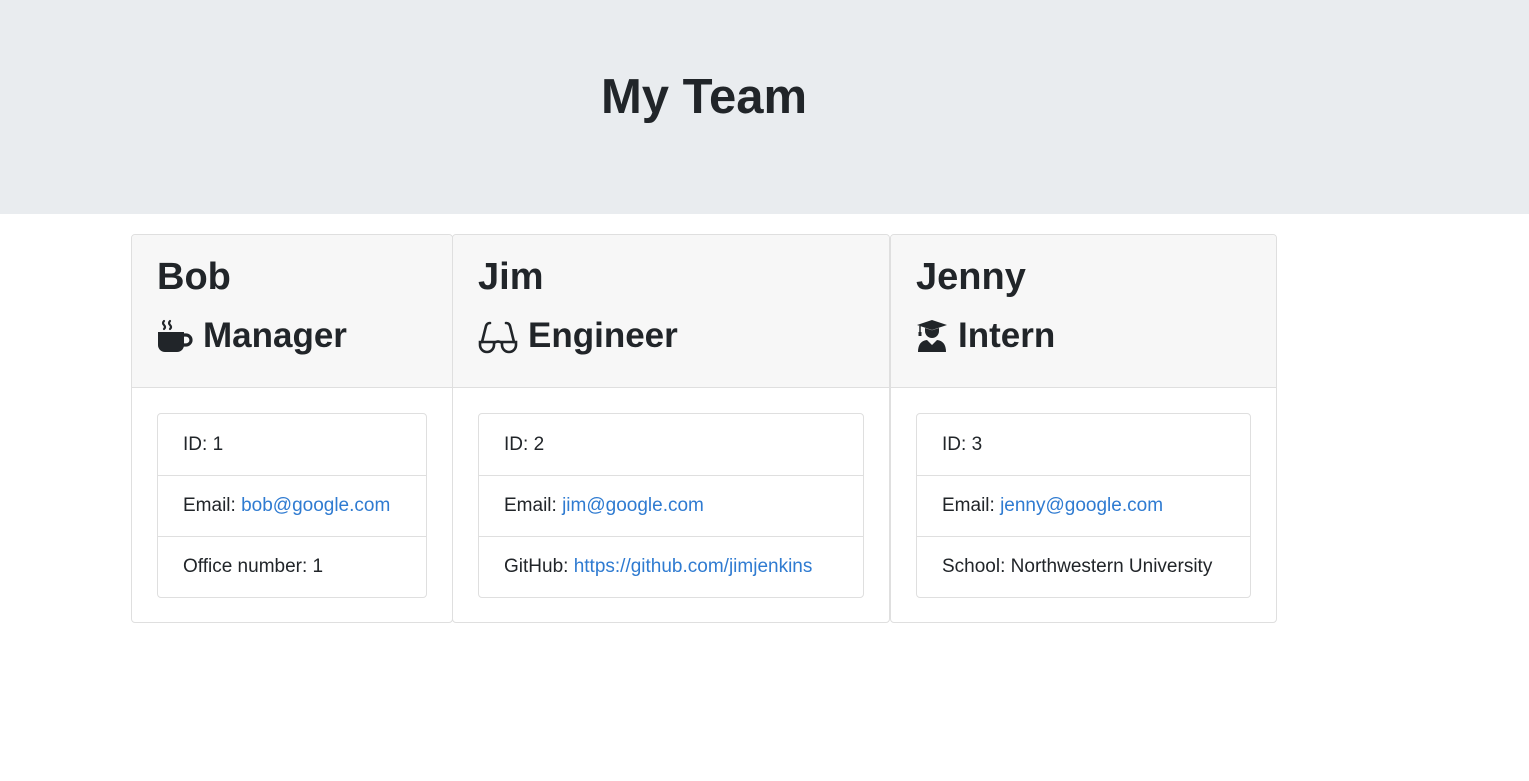  Describe the element at coordinates (1083, 444) in the screenshot. I see `list-item-id: ID: 3` at that location.